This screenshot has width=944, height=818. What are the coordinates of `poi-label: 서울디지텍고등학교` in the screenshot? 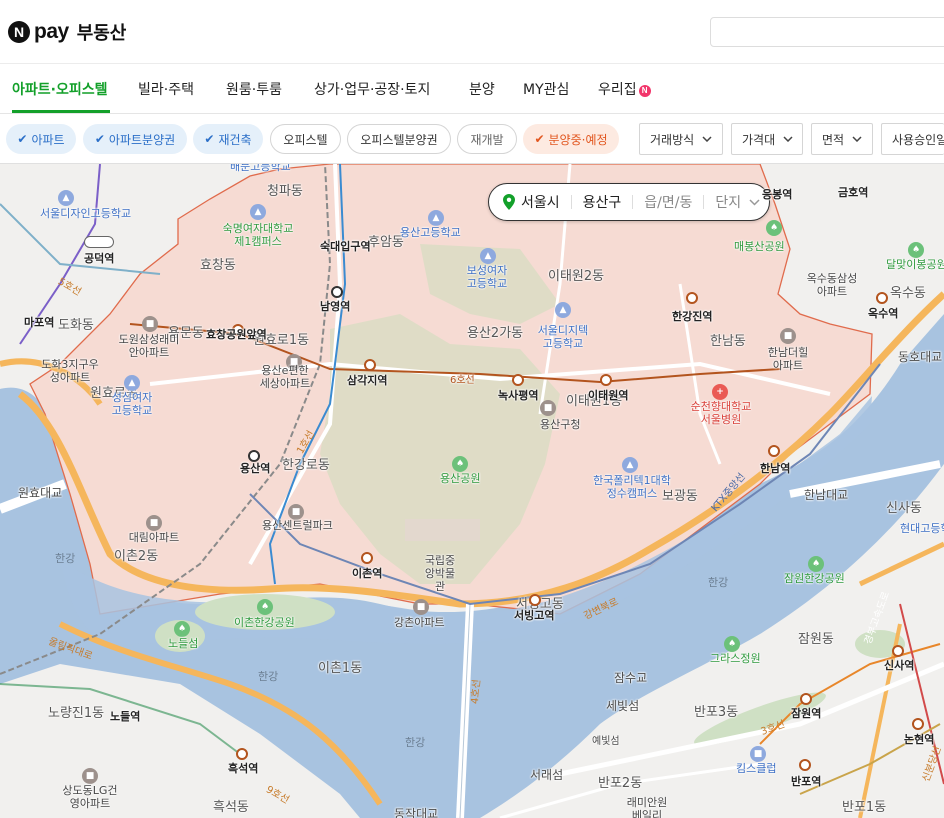 It's located at (563, 337).